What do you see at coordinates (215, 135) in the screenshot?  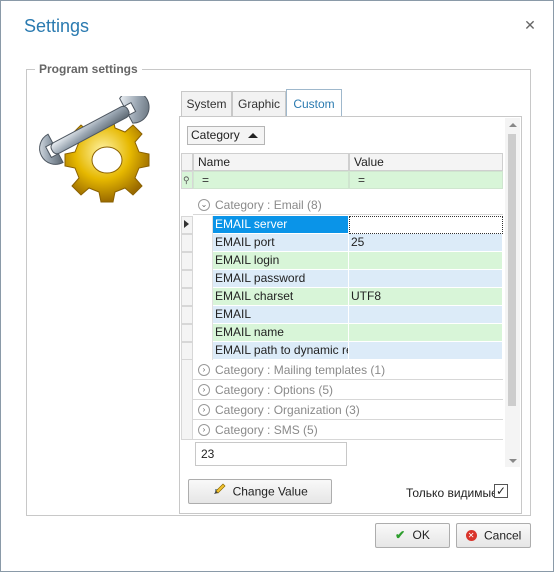 I see `group-by-value: Category` at bounding box center [215, 135].